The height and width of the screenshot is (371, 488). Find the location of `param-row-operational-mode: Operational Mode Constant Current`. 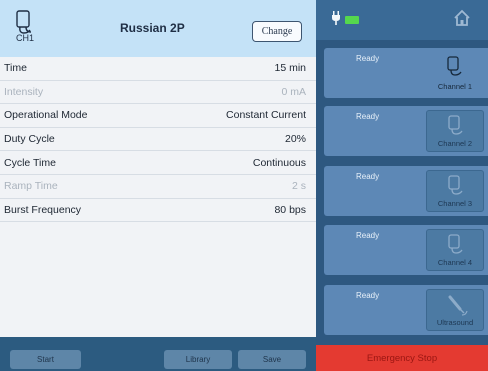

param-row-operational-mode: Operational Mode Constant Current is located at coordinates (158, 116).